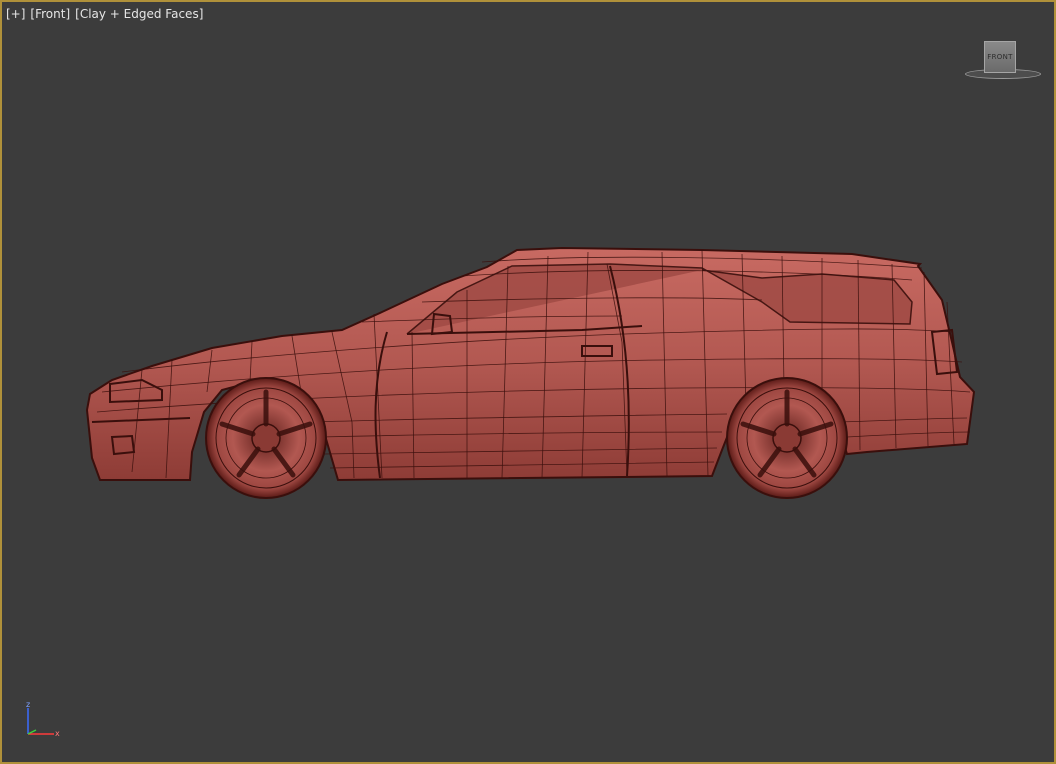 The width and height of the screenshot is (1056, 764). I want to click on front-wheel, so click(266, 438).